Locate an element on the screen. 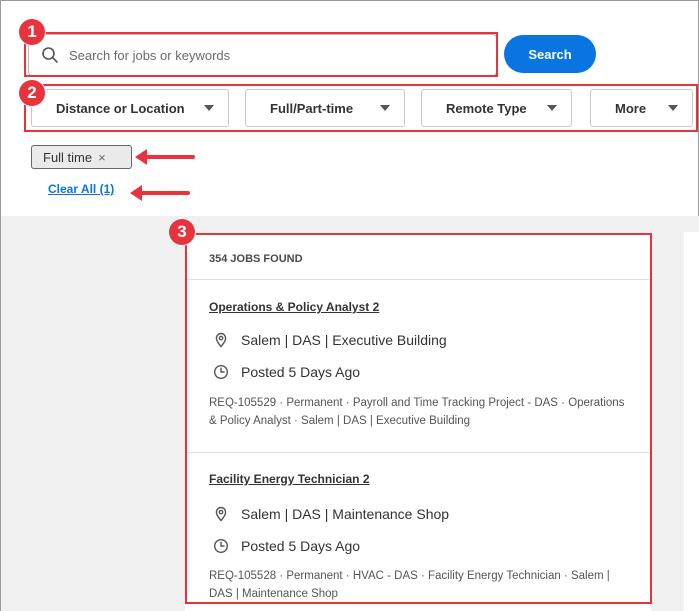  annotation-box-filters is located at coordinates (361, 108).